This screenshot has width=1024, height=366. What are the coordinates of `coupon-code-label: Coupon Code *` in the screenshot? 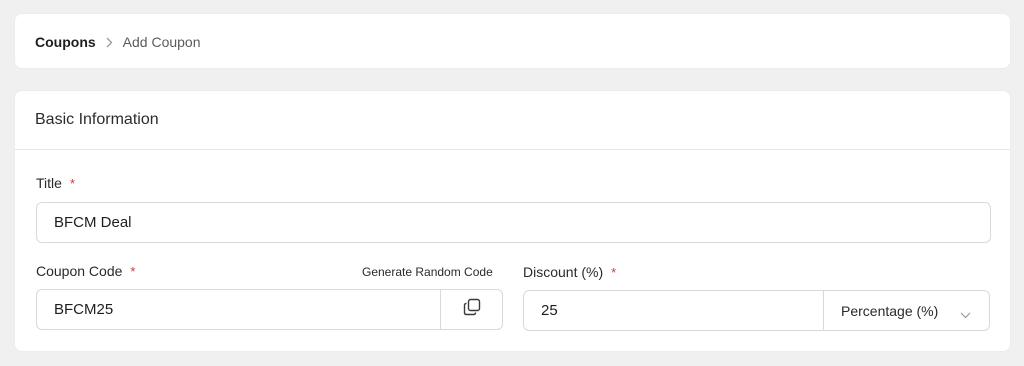 It's located at (85, 271).